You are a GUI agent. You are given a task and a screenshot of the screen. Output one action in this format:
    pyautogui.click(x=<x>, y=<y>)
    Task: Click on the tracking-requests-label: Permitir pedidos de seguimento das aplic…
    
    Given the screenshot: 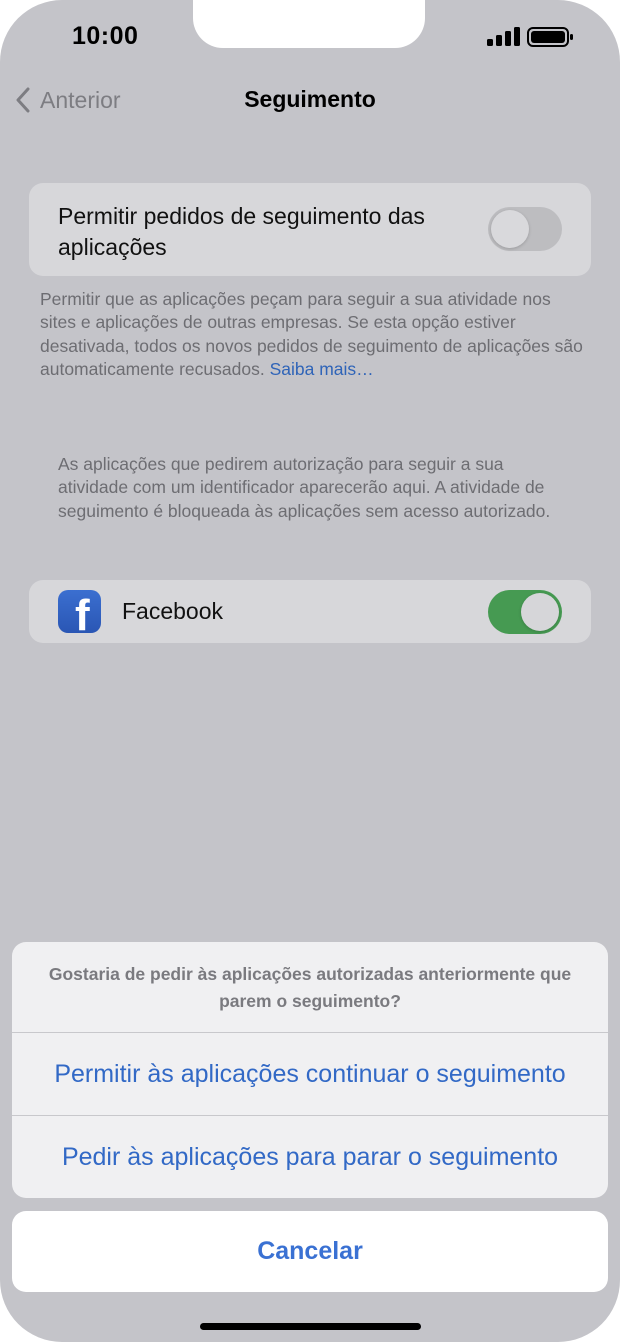 What is the action you would take?
    pyautogui.click(x=241, y=231)
    